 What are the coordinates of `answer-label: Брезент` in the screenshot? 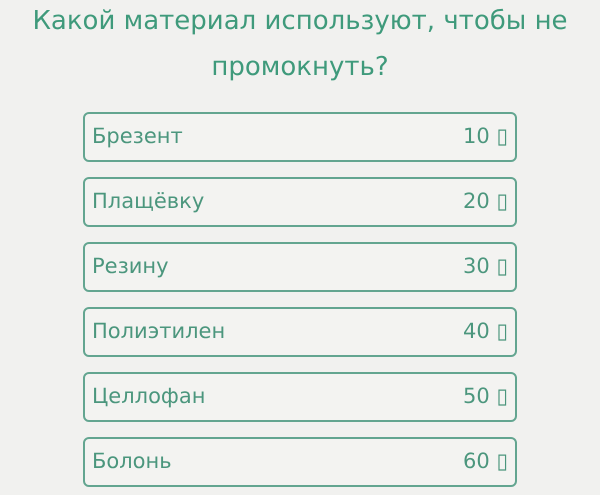 It's located at (137, 136).